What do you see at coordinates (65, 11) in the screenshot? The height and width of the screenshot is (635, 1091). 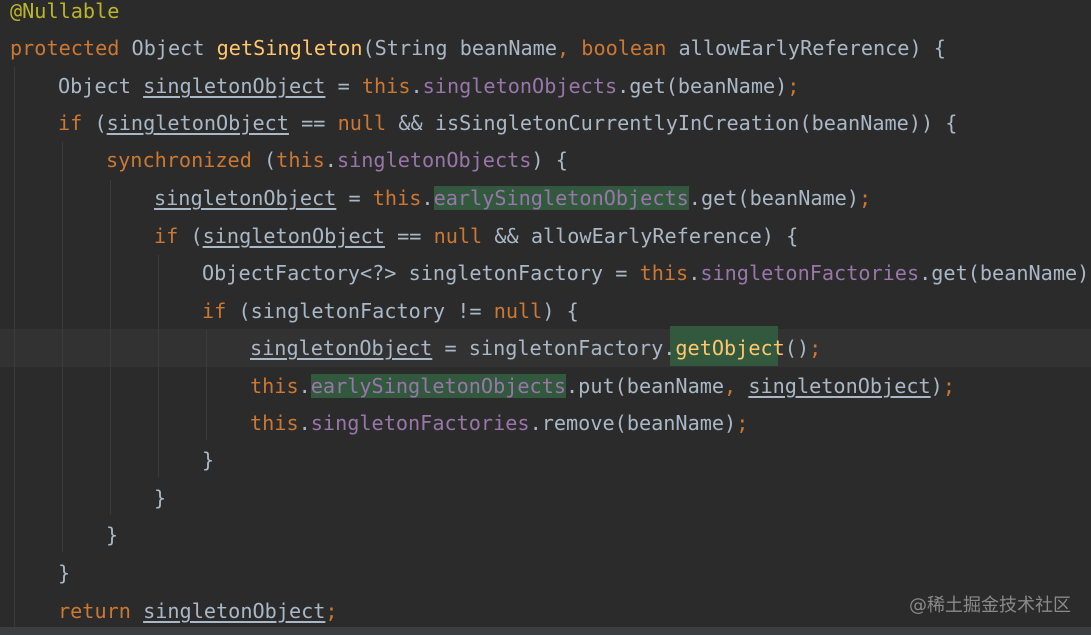 I see `annotation: @Nullable` at bounding box center [65, 11].